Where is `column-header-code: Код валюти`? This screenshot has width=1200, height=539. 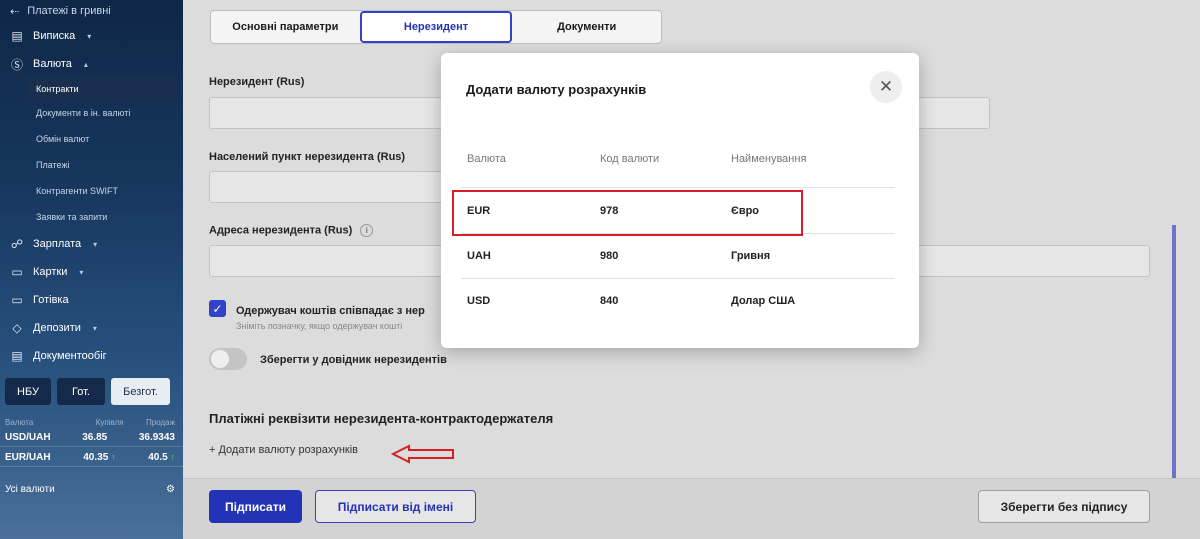
column-header-code: Код валюти is located at coordinates (630, 159).